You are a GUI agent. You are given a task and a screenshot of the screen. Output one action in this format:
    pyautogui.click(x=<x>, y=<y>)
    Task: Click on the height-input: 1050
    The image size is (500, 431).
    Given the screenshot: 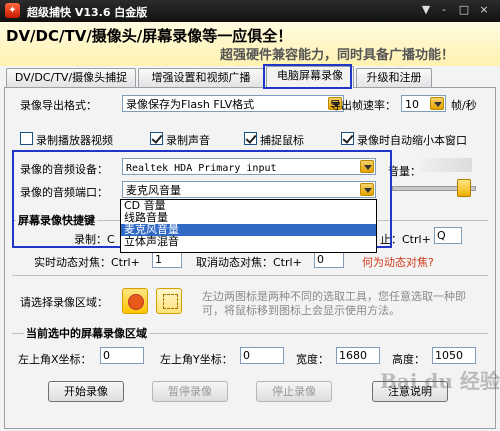 What is the action you would take?
    pyautogui.click(x=454, y=355)
    